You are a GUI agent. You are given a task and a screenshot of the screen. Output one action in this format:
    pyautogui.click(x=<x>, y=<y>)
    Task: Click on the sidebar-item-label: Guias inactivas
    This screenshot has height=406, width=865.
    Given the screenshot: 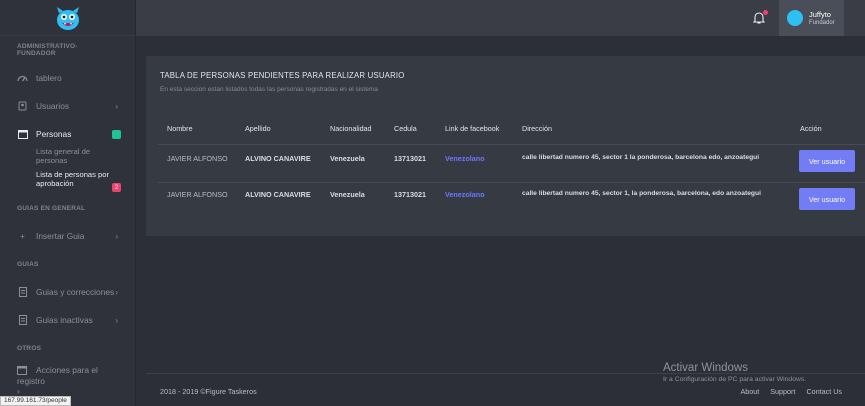 What is the action you would take?
    pyautogui.click(x=64, y=320)
    